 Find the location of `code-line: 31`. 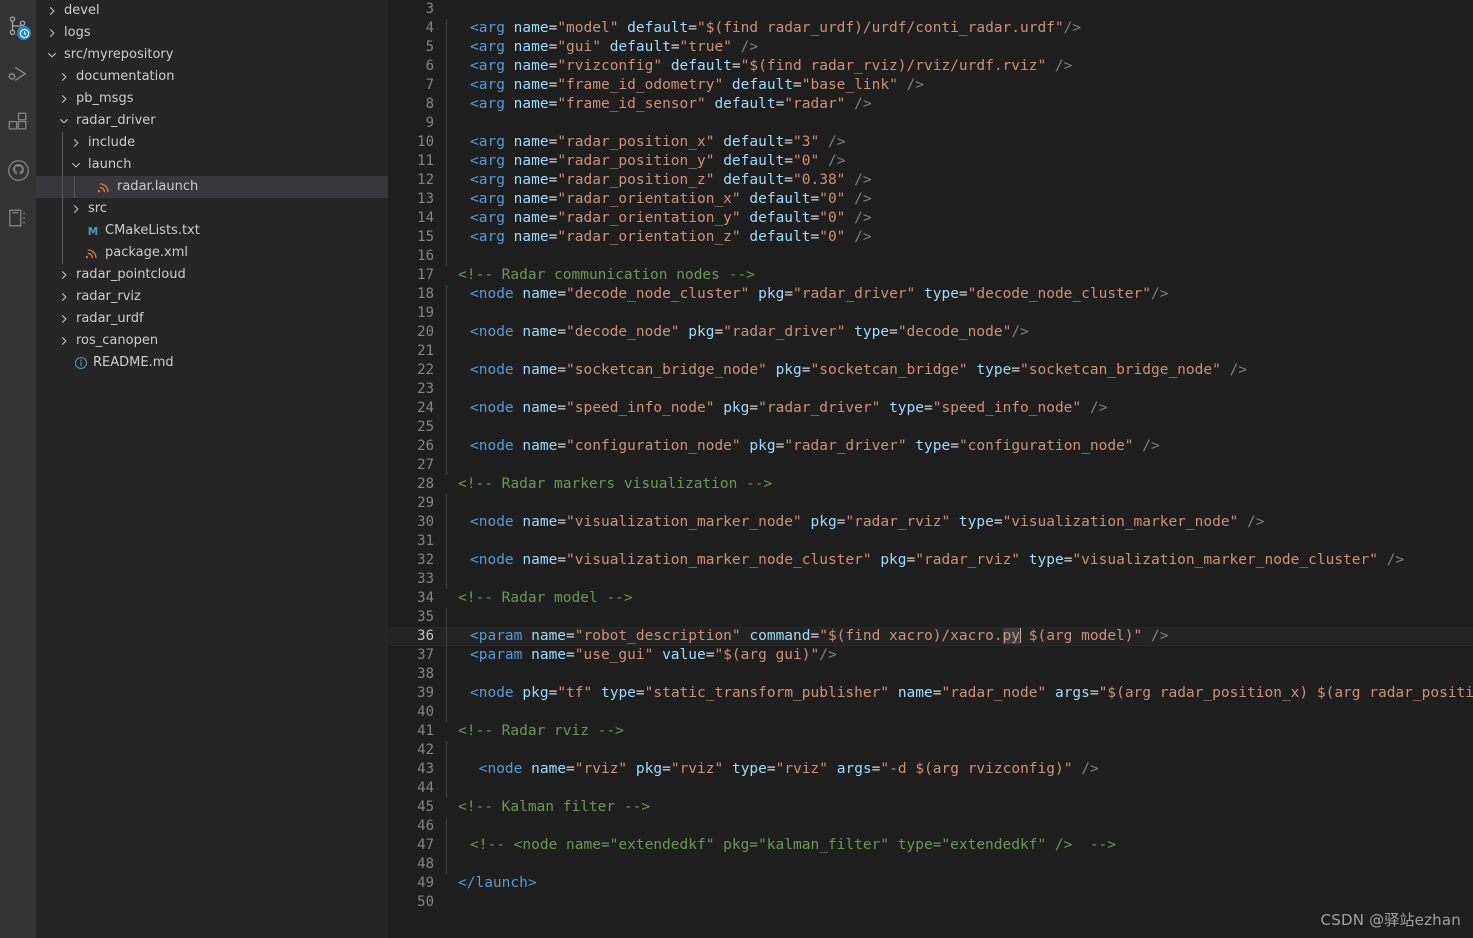

code-line: 31 is located at coordinates (930, 541).